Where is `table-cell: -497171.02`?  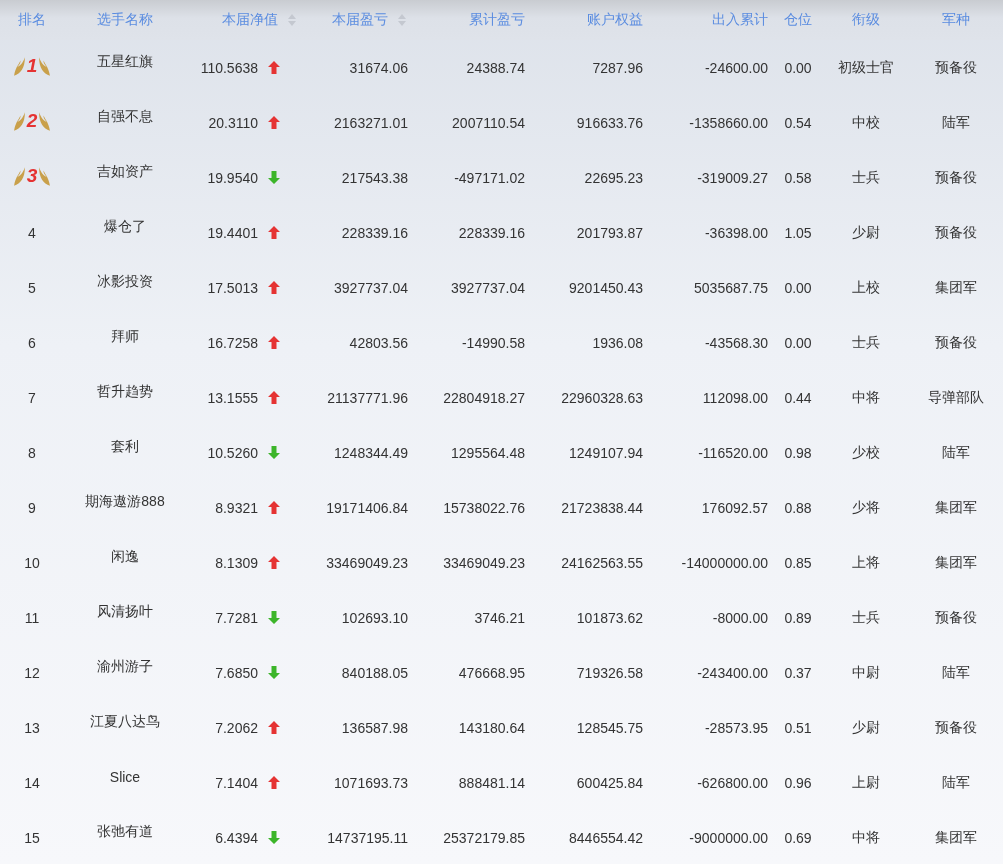
table-cell: -497171.02 is located at coordinates (489, 177).